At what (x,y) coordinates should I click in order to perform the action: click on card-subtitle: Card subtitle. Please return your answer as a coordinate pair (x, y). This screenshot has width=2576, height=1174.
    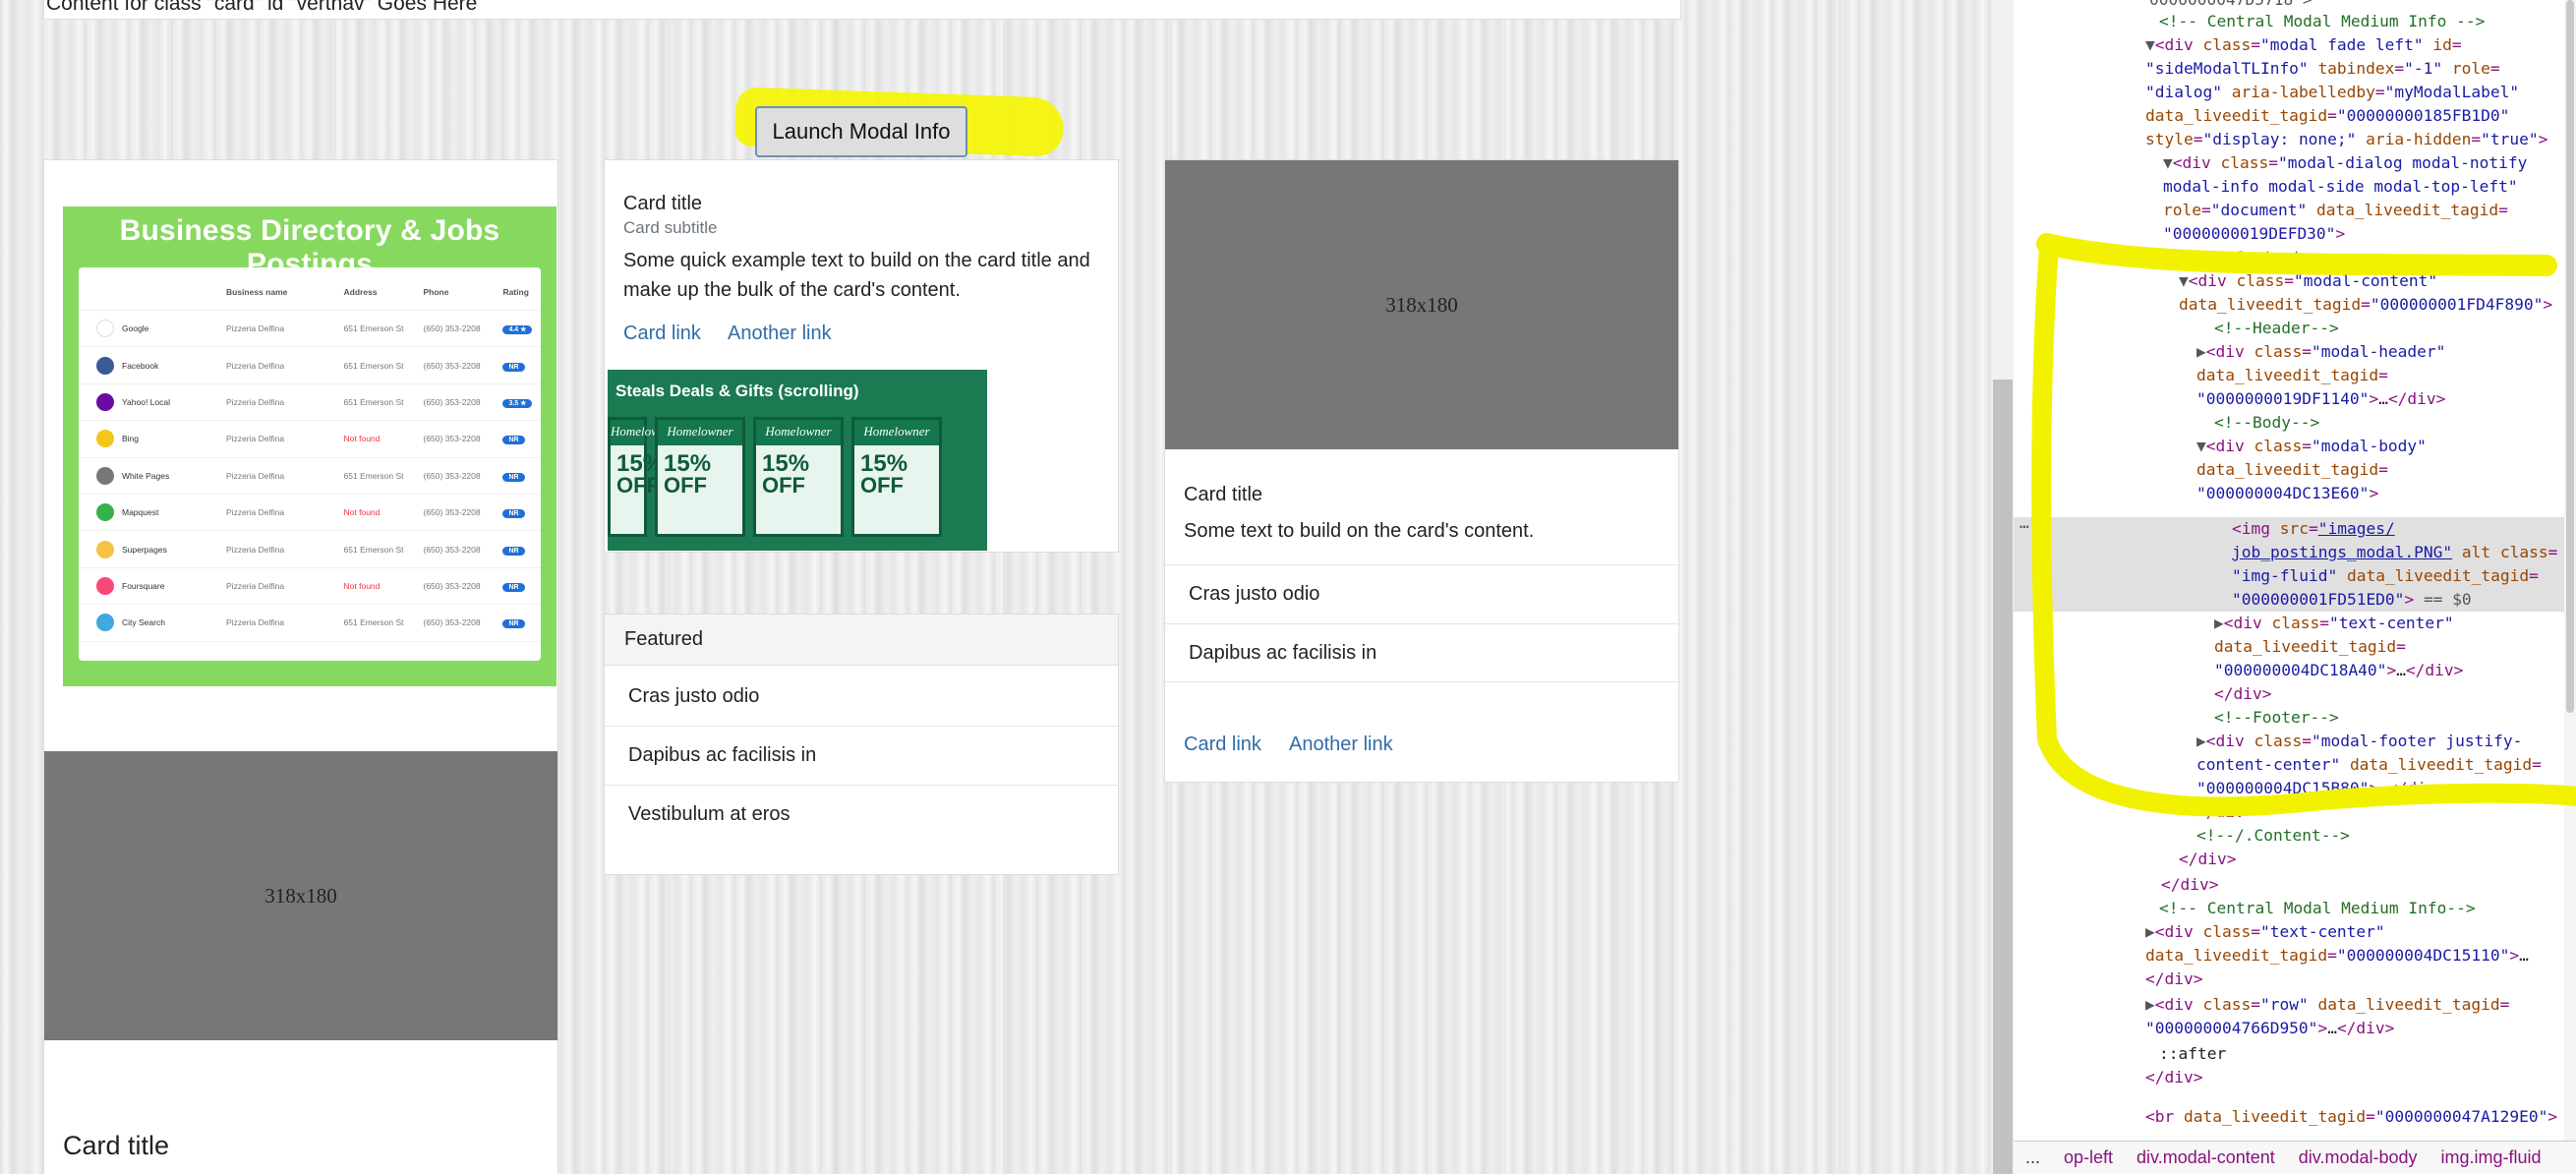
    Looking at the image, I should click on (670, 227).